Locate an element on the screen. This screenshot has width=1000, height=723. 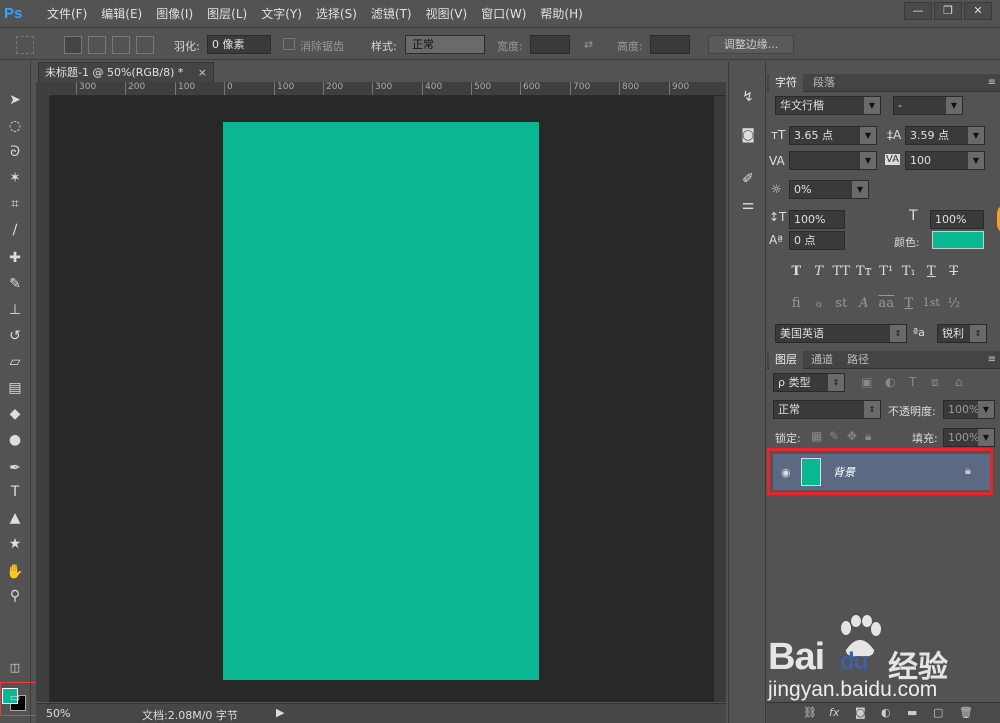
underline-button: T is located at coordinates (931, 271).